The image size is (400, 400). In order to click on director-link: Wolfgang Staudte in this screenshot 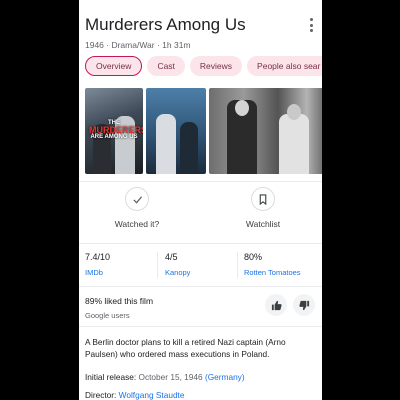, I will do `click(152, 395)`.